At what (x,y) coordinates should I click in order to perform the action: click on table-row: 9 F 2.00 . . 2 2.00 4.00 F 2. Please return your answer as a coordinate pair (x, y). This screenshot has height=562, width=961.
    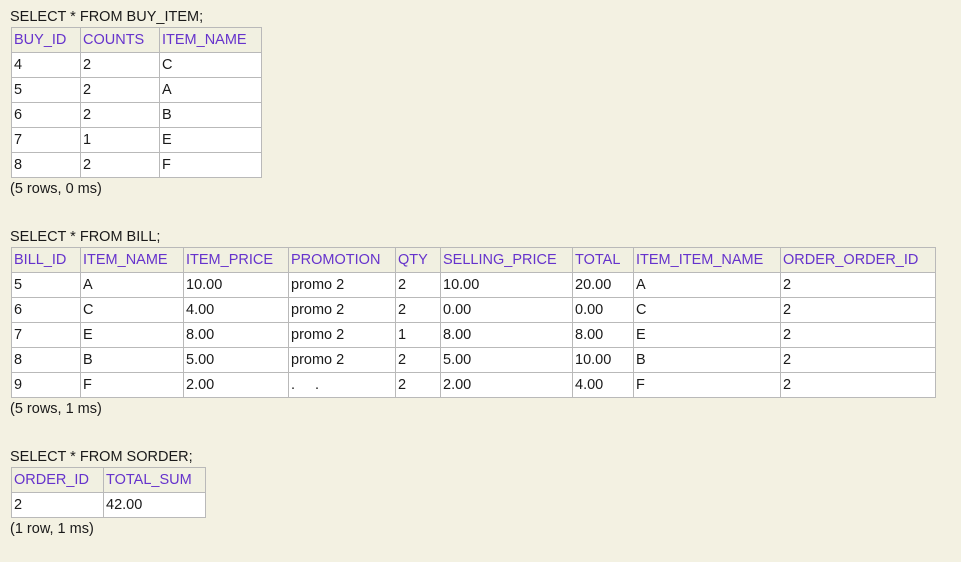
    Looking at the image, I should click on (473, 385).